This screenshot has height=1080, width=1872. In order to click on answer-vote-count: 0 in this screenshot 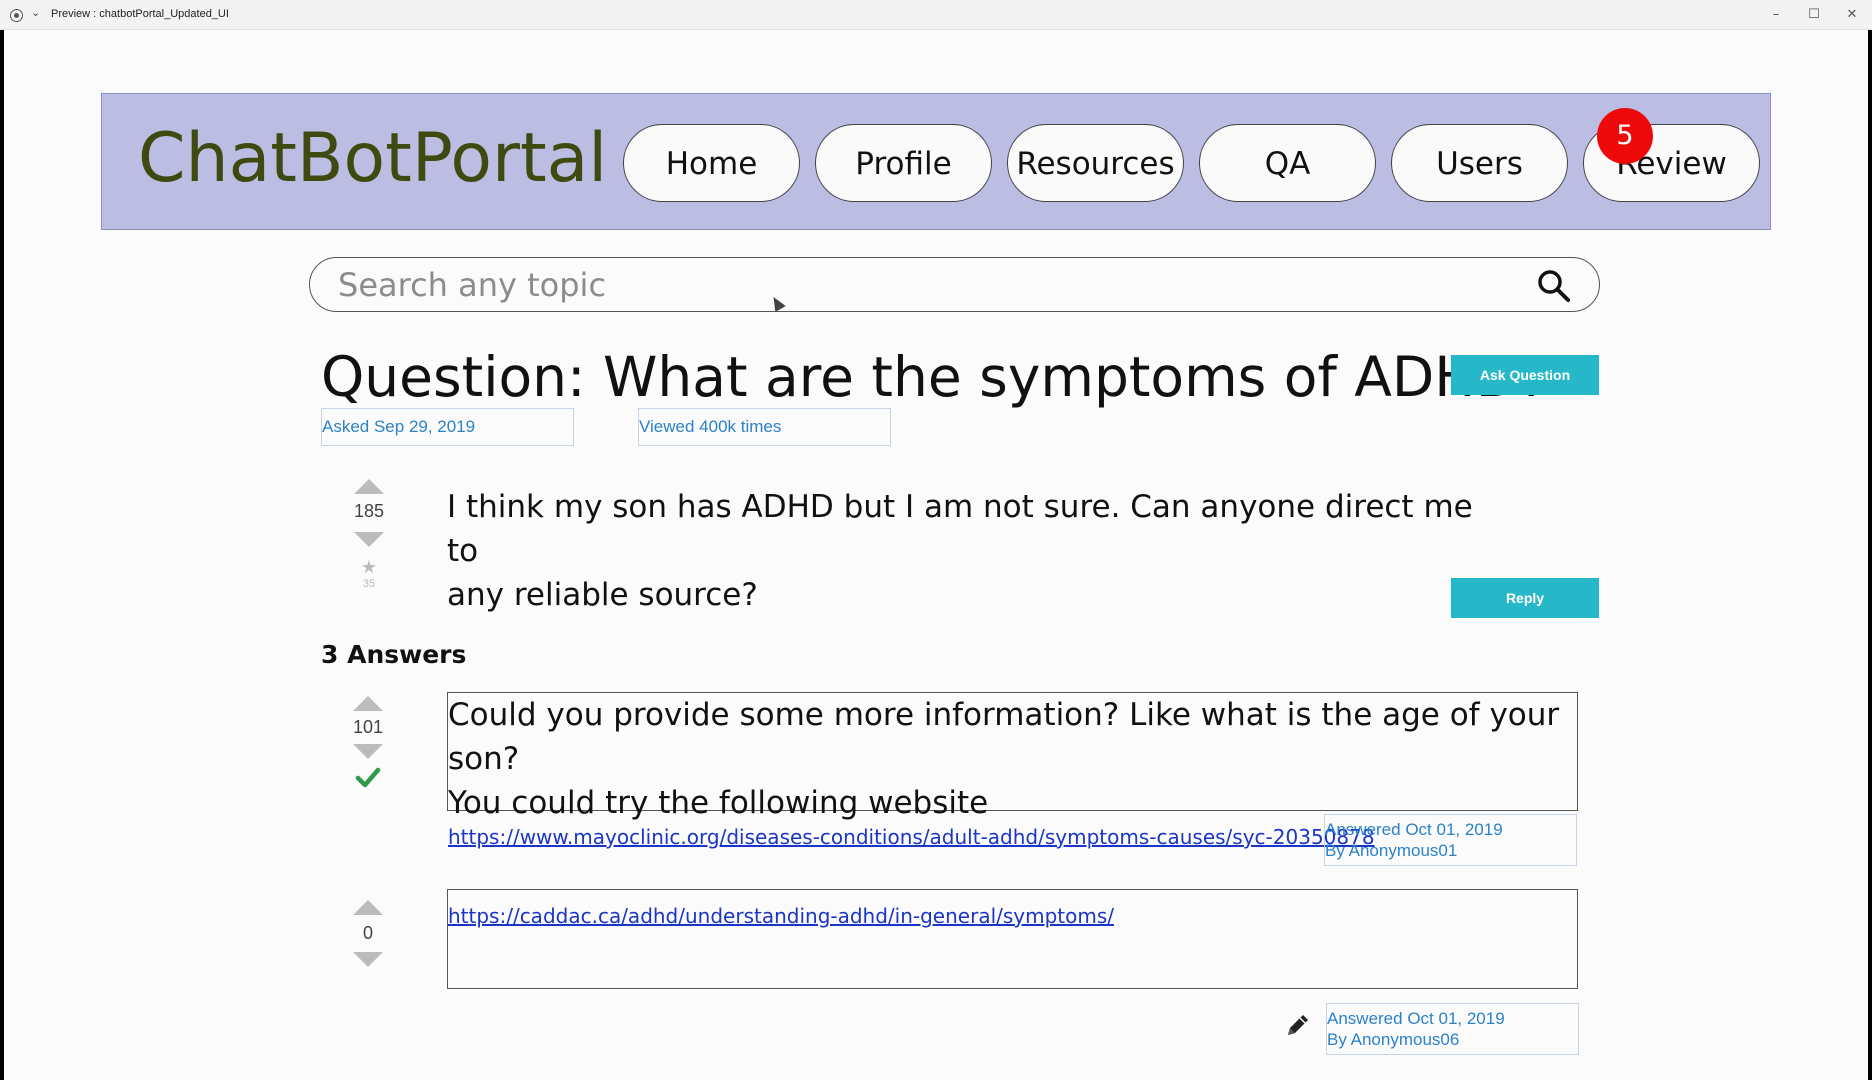, I will do `click(367, 933)`.